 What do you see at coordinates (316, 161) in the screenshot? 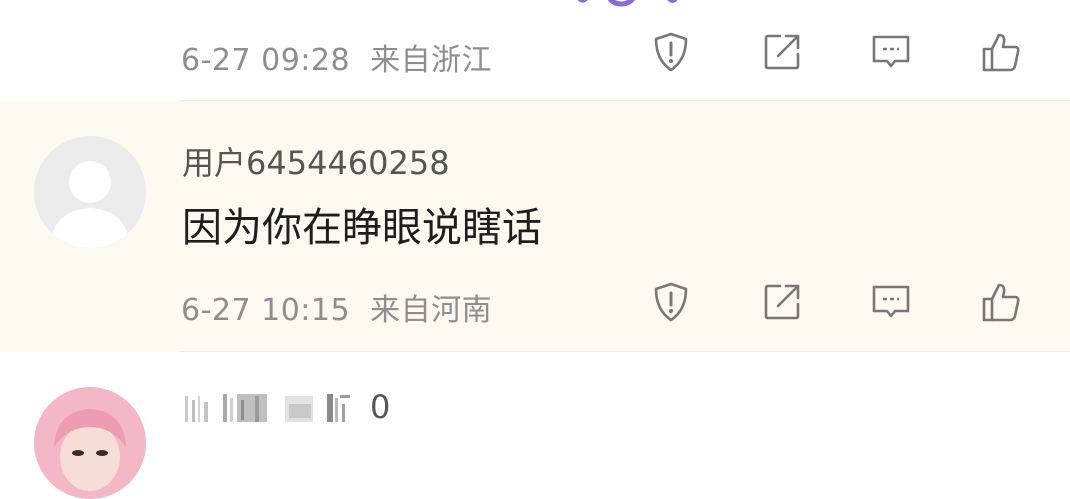
I see `username: 用户6454460258` at bounding box center [316, 161].